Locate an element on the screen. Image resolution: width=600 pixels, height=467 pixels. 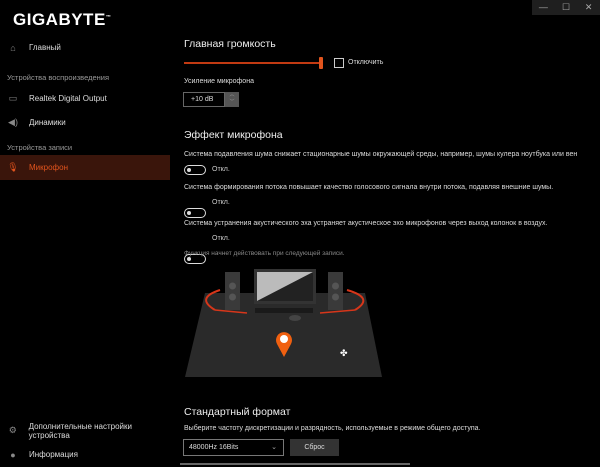
effect-title: Эффект микрофона is located at coordinates (233, 135).